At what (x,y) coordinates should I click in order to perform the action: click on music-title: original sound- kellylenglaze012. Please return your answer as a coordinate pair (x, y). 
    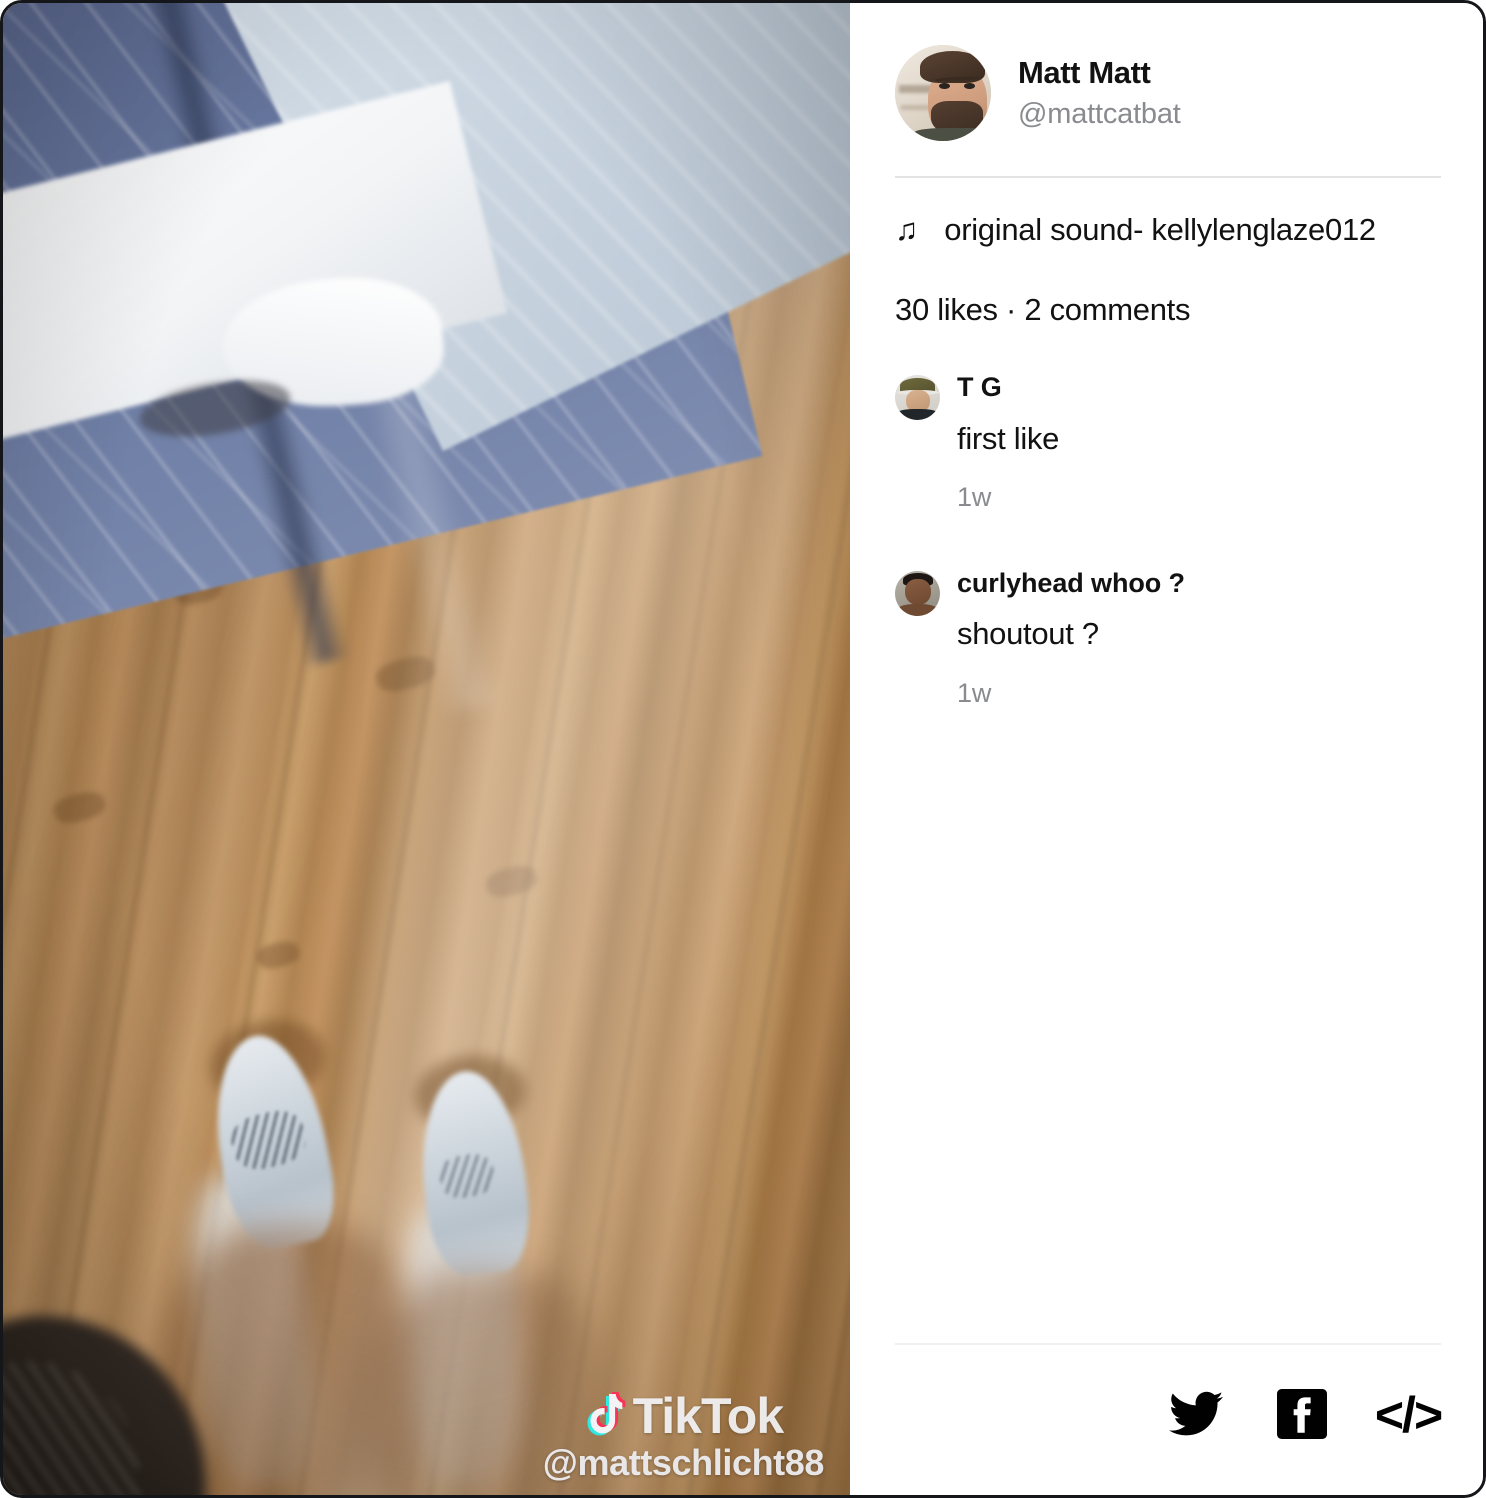
    Looking at the image, I should click on (1160, 229).